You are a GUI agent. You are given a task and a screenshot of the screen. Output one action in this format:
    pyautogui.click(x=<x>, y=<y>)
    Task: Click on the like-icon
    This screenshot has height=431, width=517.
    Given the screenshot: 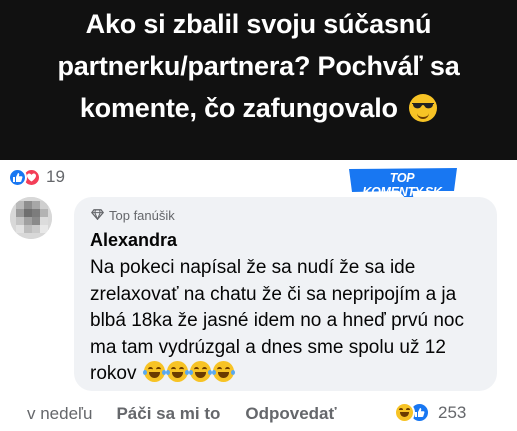 What is the action you would take?
    pyautogui.click(x=17, y=177)
    